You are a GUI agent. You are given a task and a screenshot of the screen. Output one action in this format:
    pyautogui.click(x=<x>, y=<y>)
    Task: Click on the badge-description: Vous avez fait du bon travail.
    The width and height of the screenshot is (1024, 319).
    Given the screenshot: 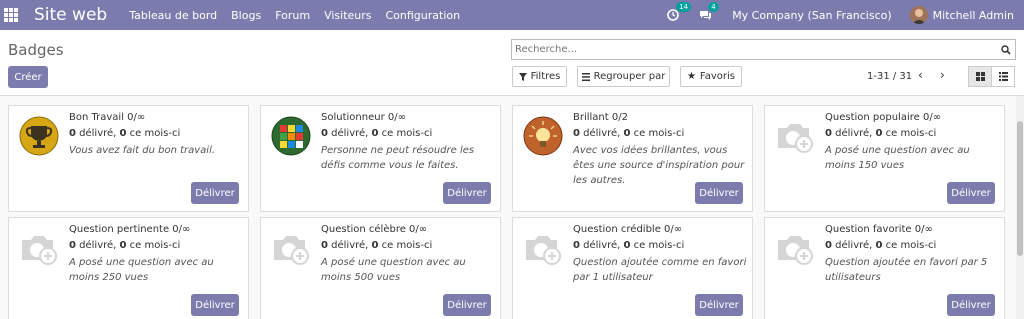 What is the action you would take?
    pyautogui.click(x=142, y=150)
    